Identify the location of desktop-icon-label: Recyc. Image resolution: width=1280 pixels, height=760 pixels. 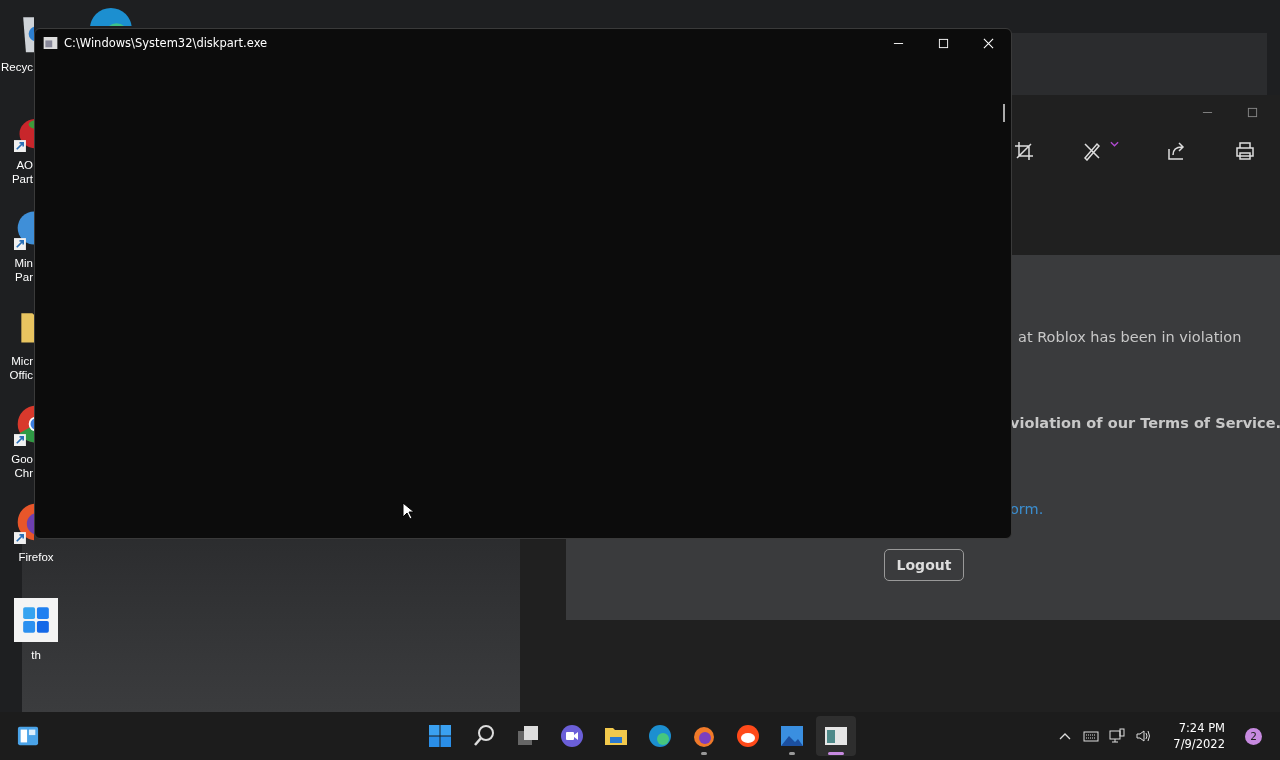
(17, 67).